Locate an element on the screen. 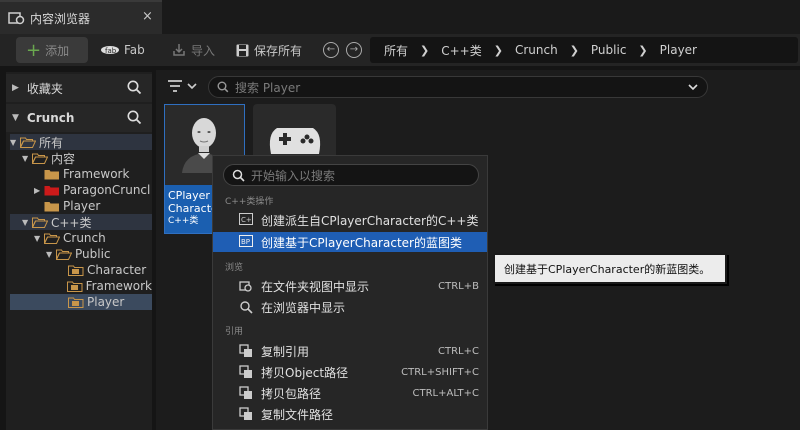  filter-button is located at coordinates (183, 86).